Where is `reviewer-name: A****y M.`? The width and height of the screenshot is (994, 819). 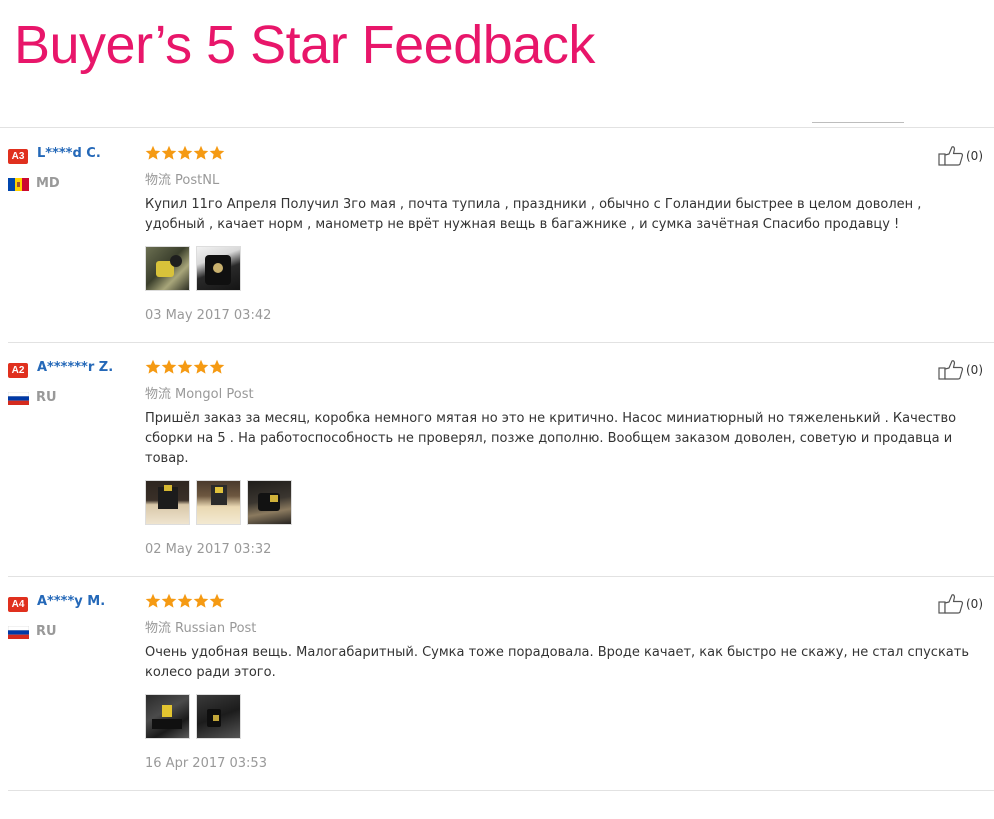
reviewer-name: A****y M. is located at coordinates (71, 601).